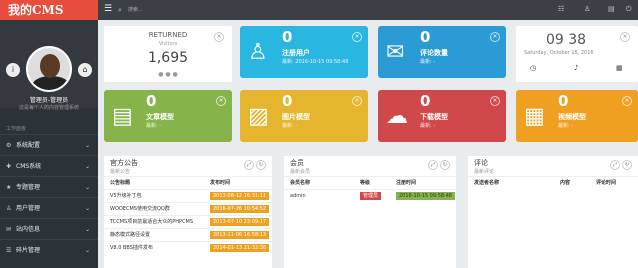  Describe the element at coordinates (566, 40) in the screenshot. I see `clock-time: 09 38` at that location.